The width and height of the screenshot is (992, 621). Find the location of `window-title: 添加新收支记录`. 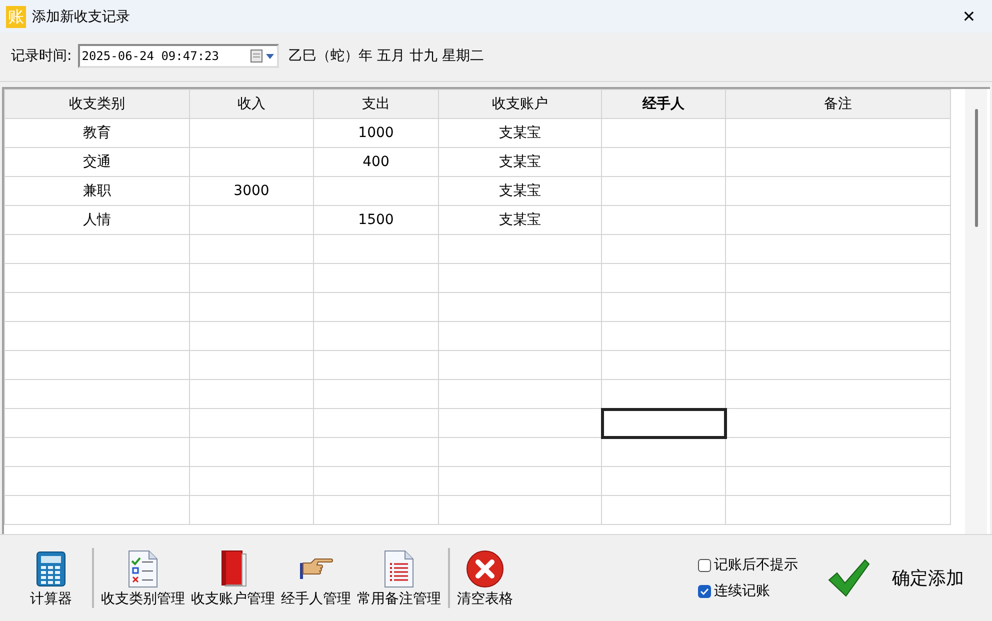

window-title: 添加新收支记录 is located at coordinates (81, 17).